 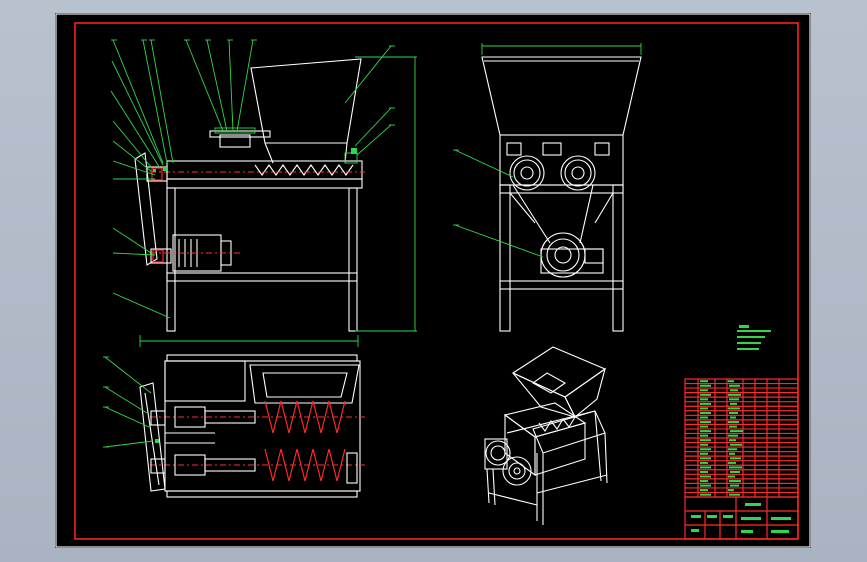 I want to click on side-motor-pulley, so click(x=563, y=255).